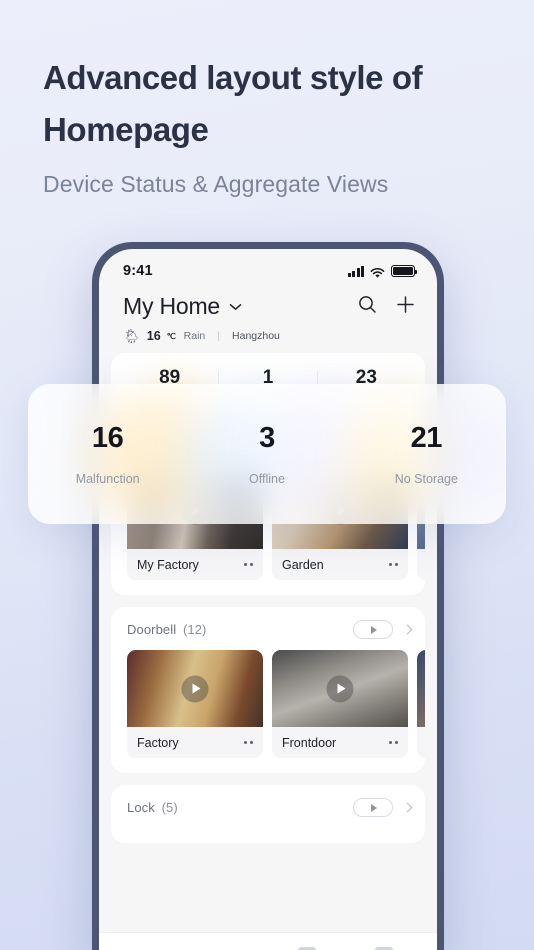 Image resolution: width=534 pixels, height=950 pixels. Describe the element at coordinates (216, 184) in the screenshot. I see `page-subtitle: Device Status & Aggregate Views` at that location.